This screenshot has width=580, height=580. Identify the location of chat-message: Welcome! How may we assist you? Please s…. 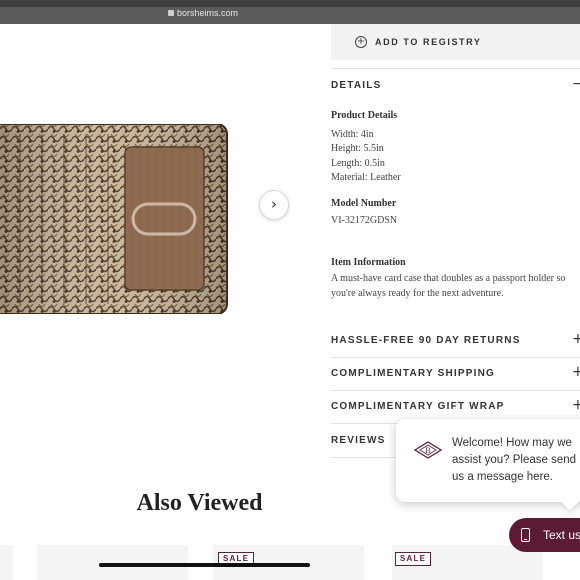
(516, 460).